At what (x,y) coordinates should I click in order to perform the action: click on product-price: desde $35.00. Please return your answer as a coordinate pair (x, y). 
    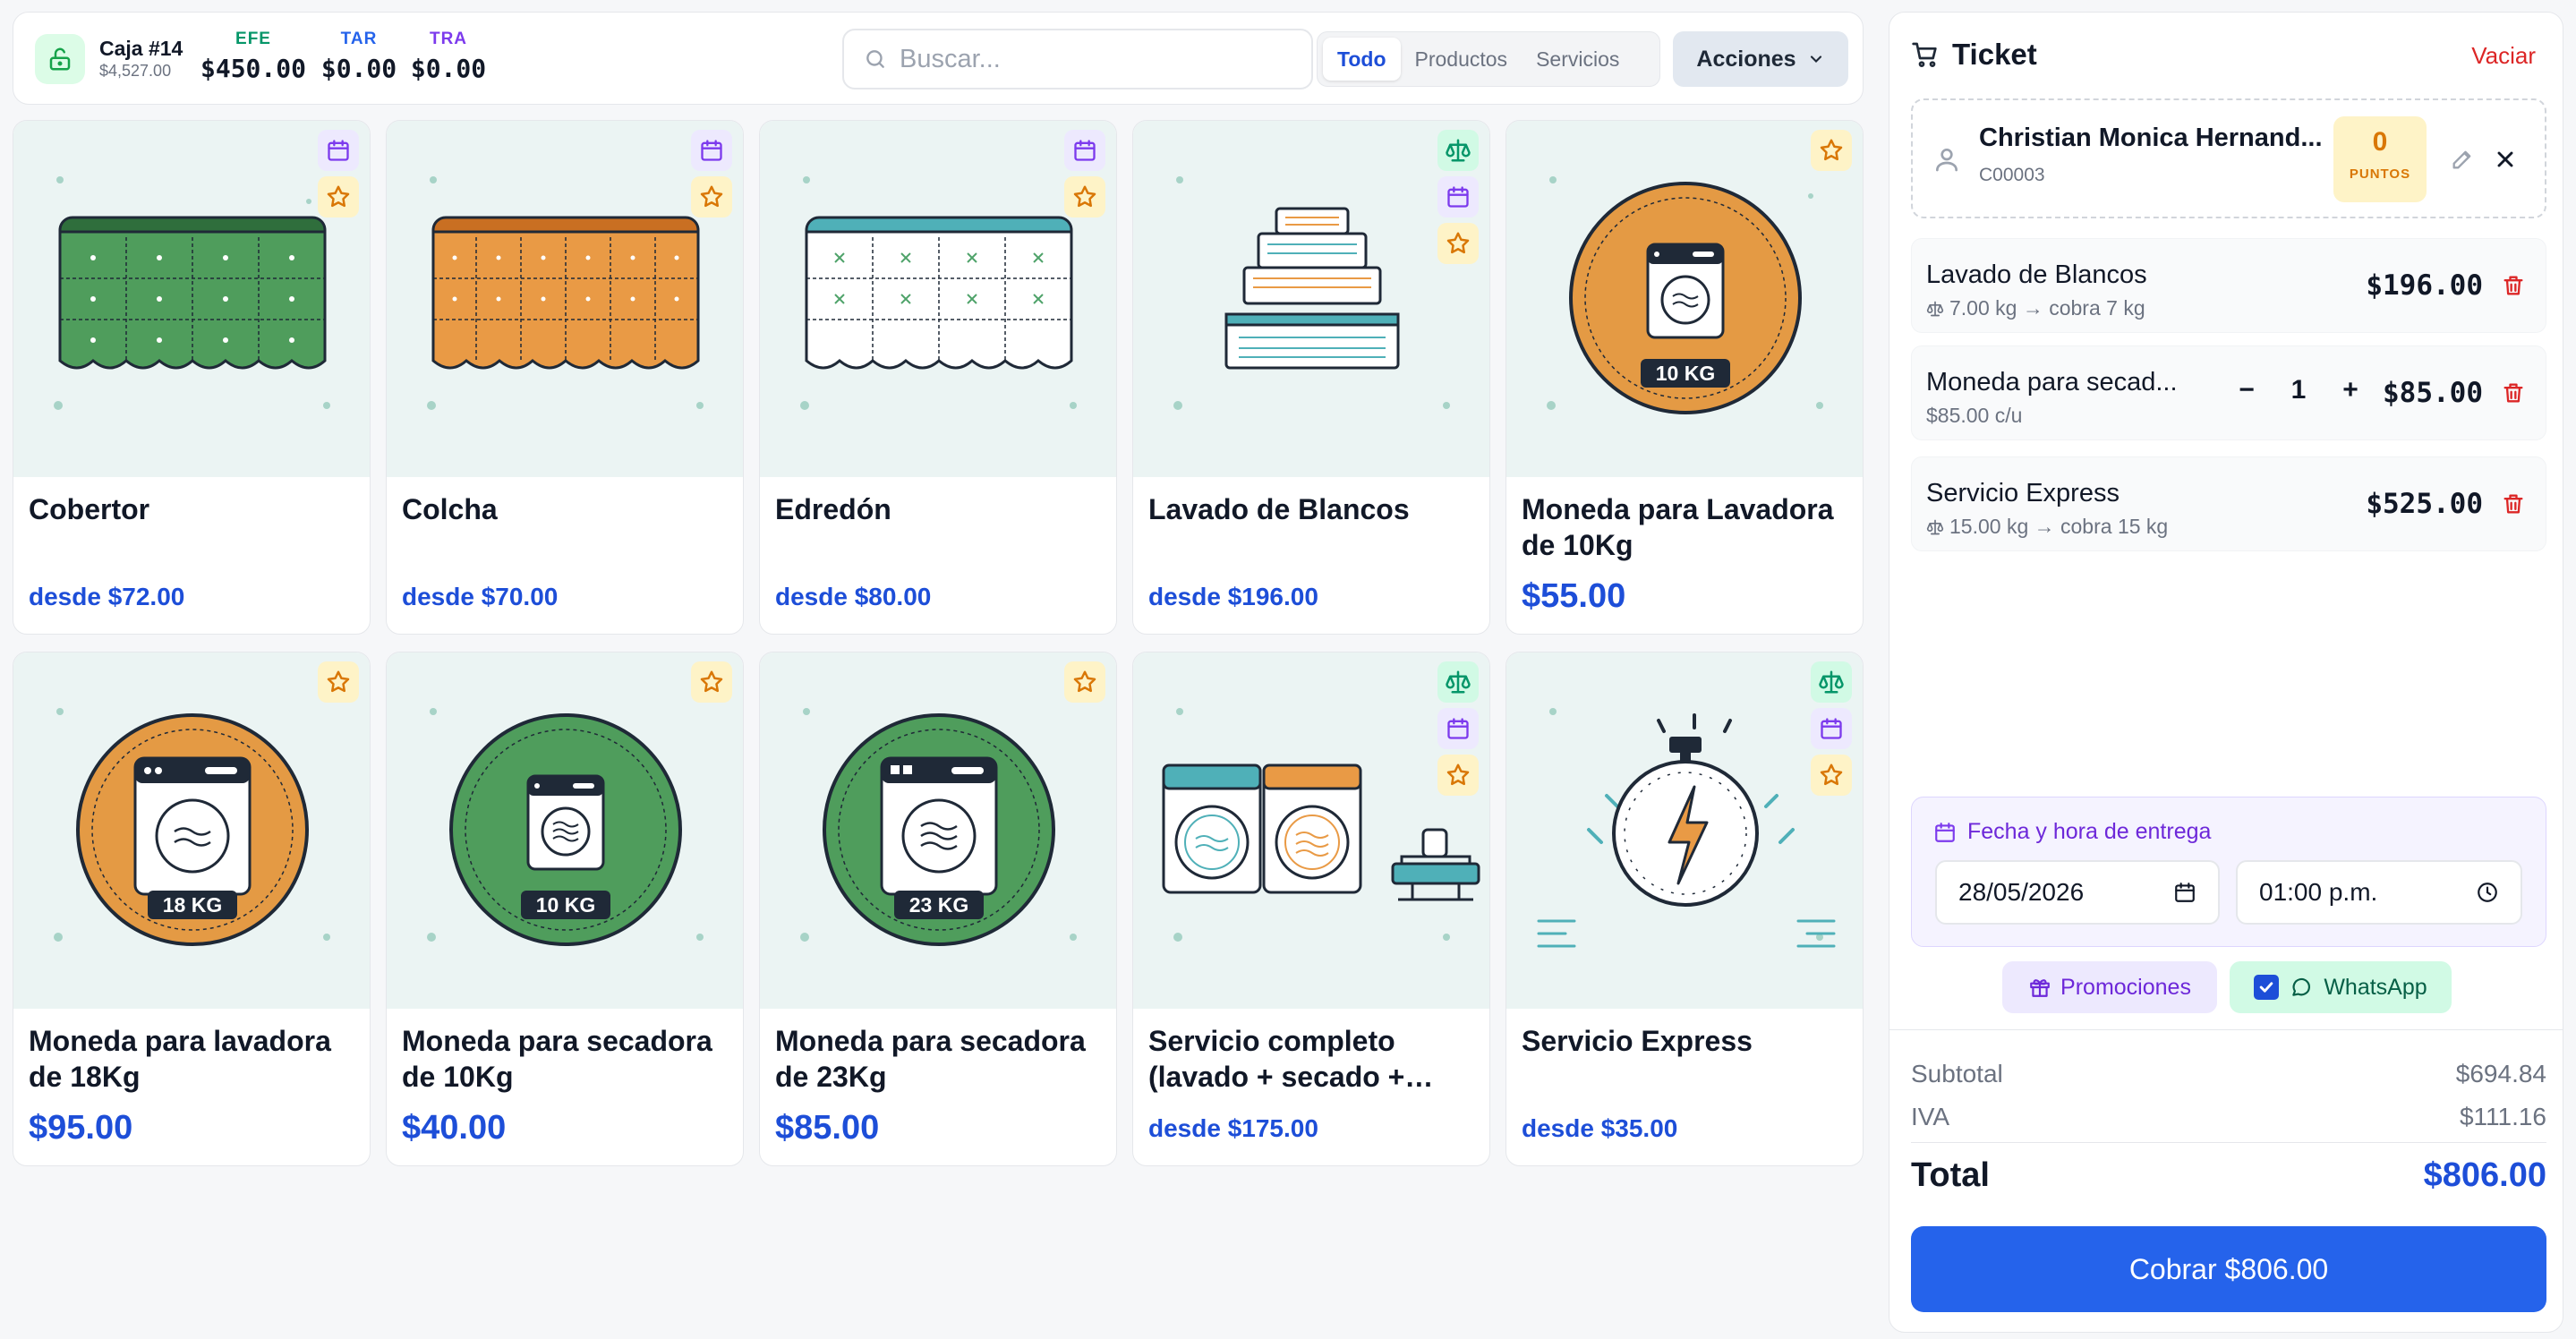
    Looking at the image, I should click on (1600, 1128).